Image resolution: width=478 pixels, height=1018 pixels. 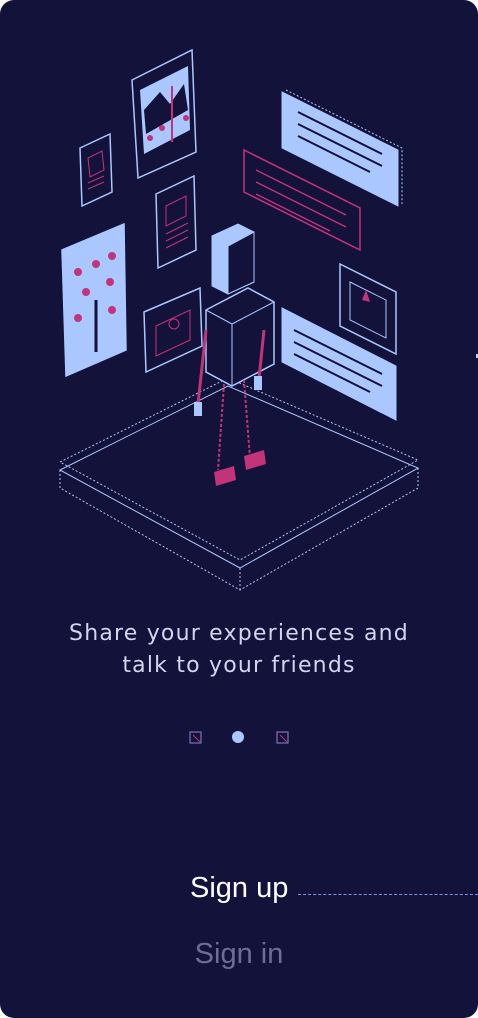 I want to click on signup-dashed-line, so click(x=388, y=894).